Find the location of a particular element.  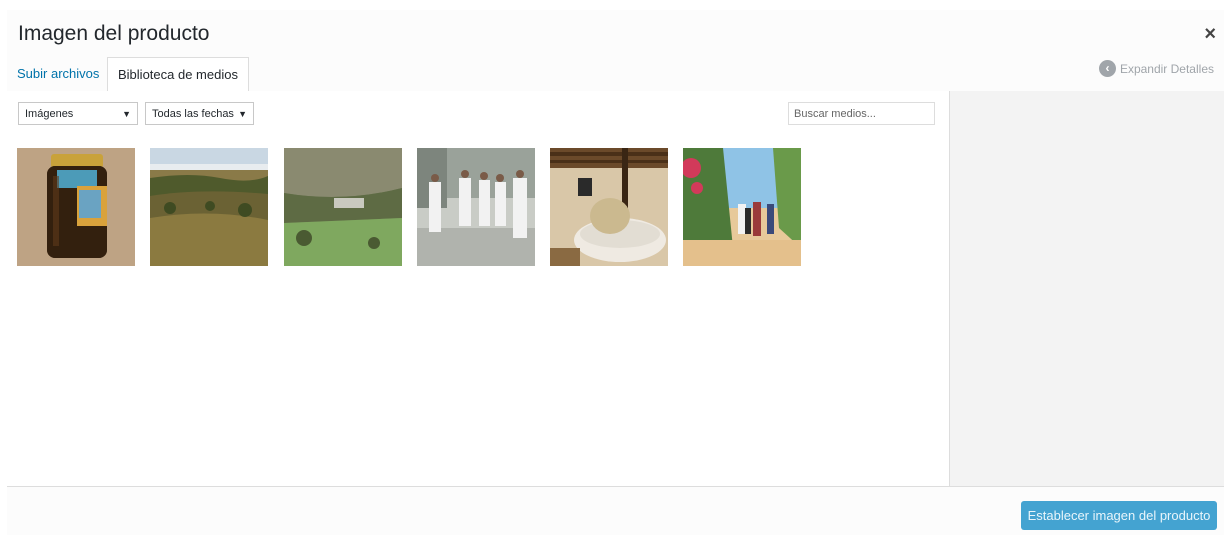

walking-group-image is located at coordinates (742, 207).